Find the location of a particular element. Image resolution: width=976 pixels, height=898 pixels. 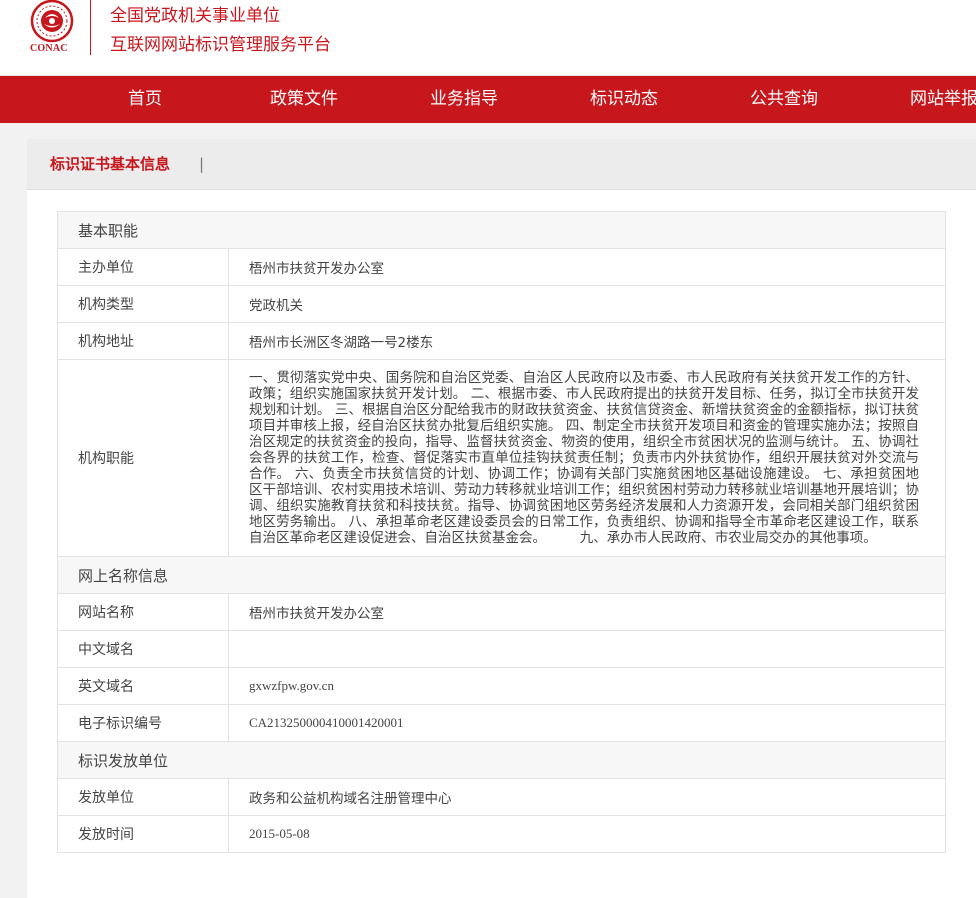

site-header: CONAC 全国党政机关事业单位 互联网网站标识管理服务平台 is located at coordinates (488, 37).